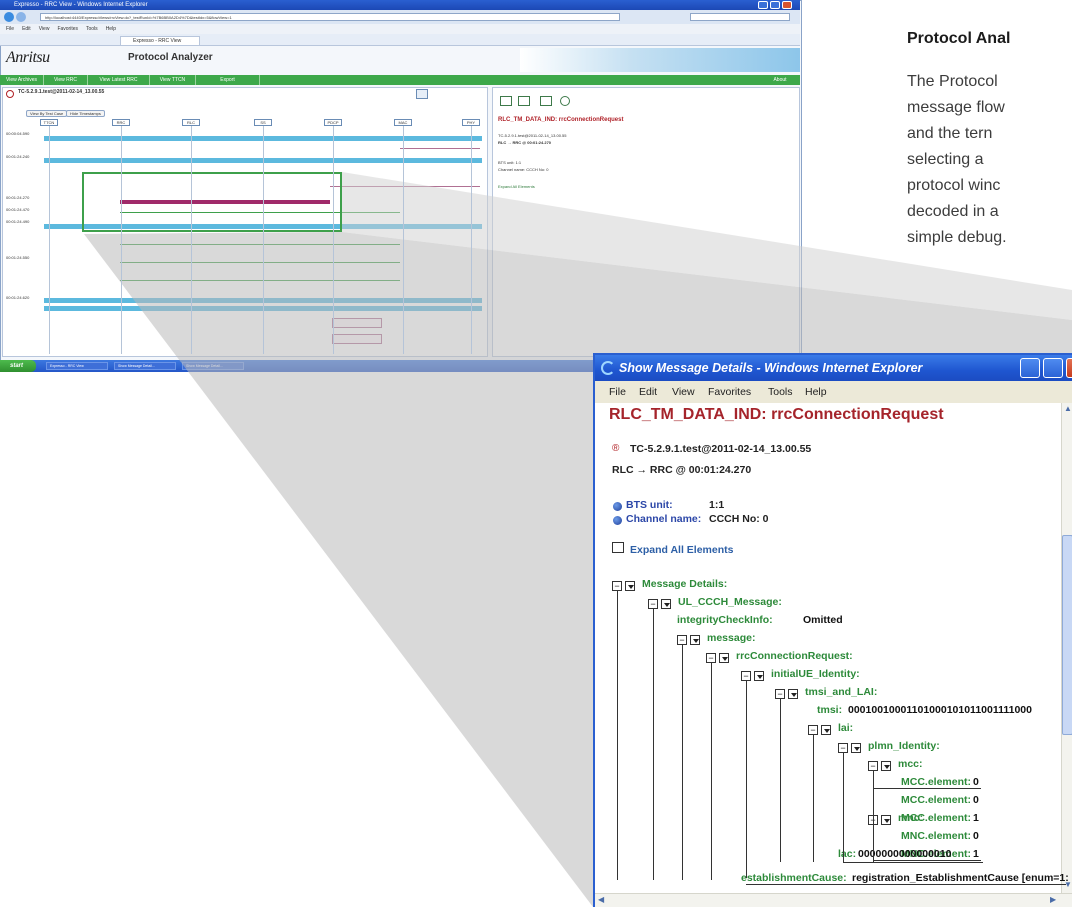 The width and height of the screenshot is (1072, 907). I want to click on scrollbar-thumb, so click(1067, 635).